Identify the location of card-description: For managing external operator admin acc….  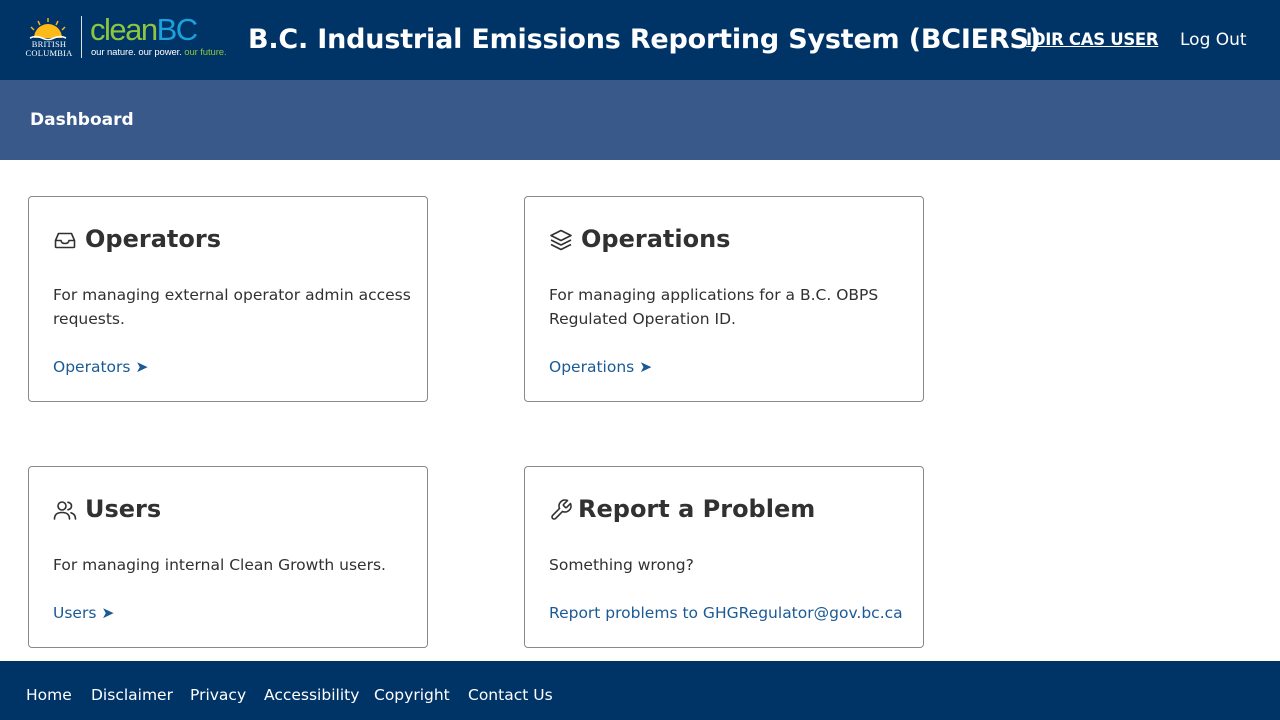
(232, 307).